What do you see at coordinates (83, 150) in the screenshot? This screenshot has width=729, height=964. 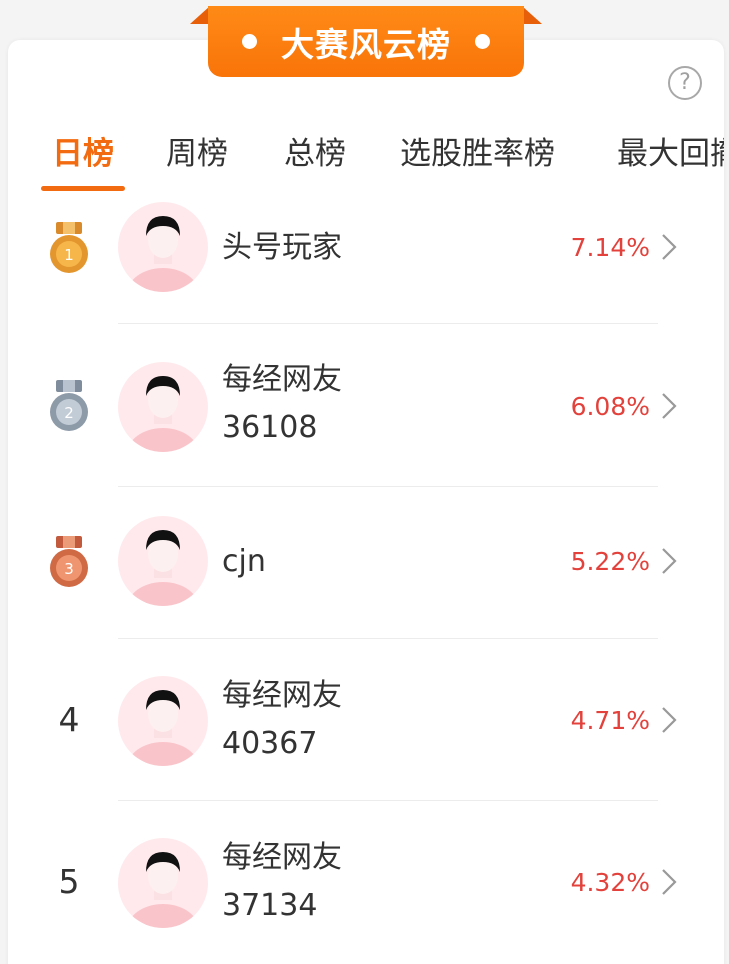 I see `tab-daily: 日榜` at bounding box center [83, 150].